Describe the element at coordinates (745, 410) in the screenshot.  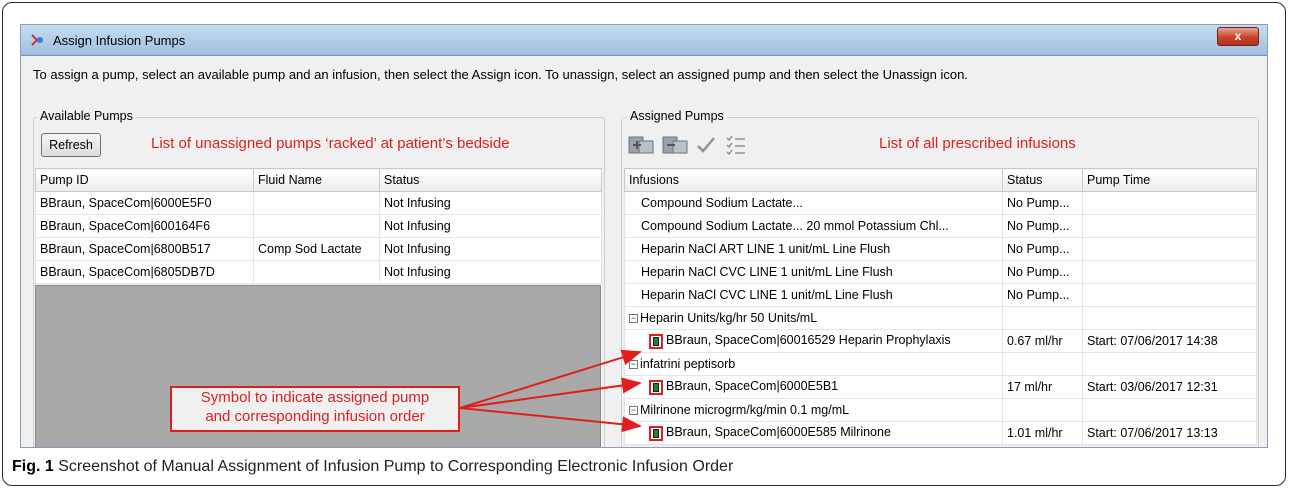
I see `infusion-label: Milrinone microgrm/kg/min 0.1 mg/mL` at that location.